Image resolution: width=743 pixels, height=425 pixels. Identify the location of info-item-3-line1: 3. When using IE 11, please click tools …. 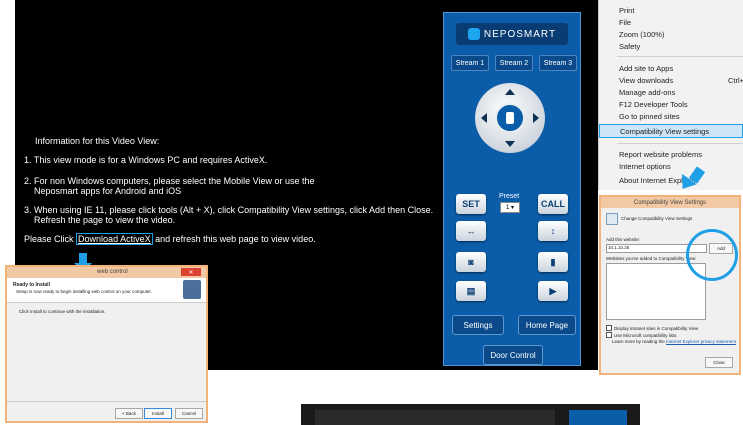
(229, 210).